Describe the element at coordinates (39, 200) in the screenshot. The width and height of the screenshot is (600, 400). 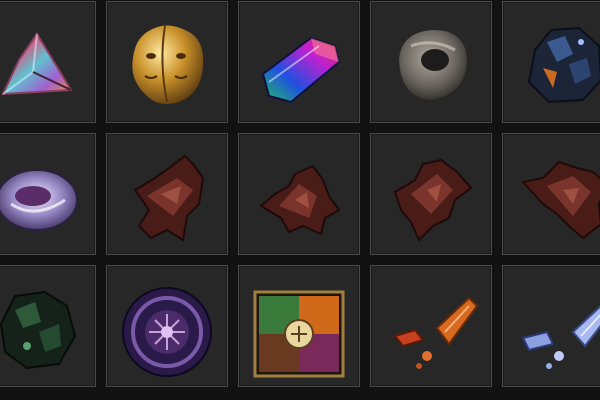
I see `silver-violet-orb-icon` at that location.